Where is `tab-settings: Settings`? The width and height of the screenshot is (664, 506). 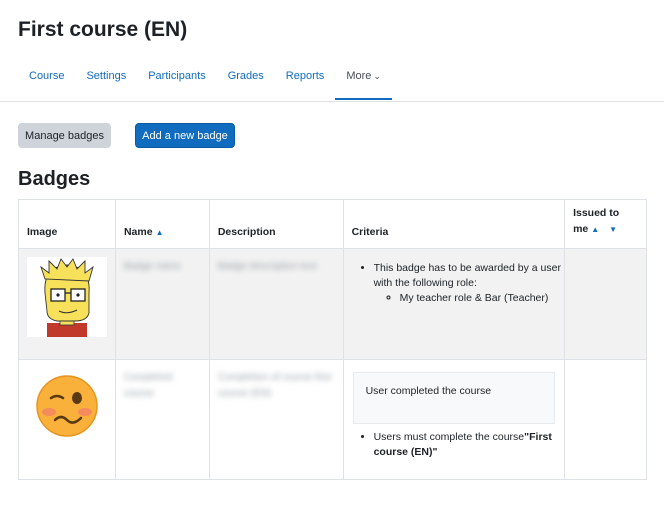
tab-settings: Settings is located at coordinates (106, 81).